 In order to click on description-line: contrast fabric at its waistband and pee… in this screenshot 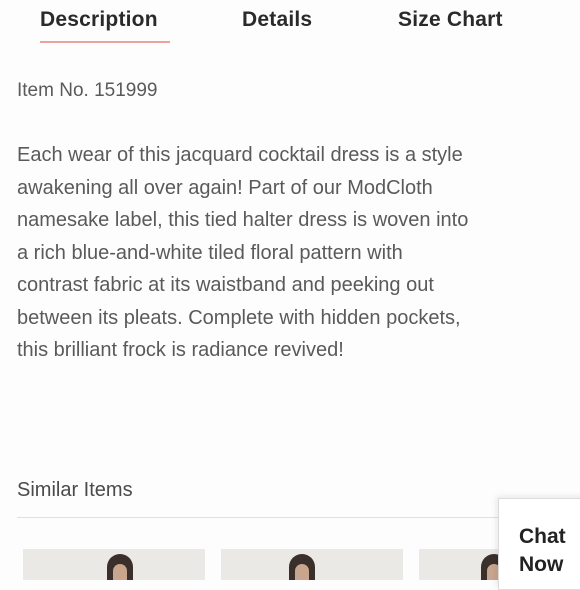, I will do `click(225, 285)`.